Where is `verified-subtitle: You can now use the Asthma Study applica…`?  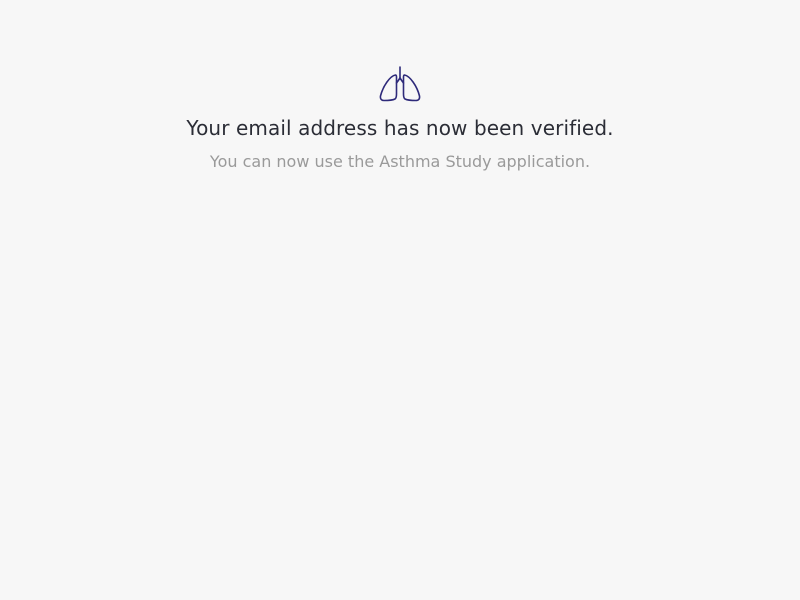
verified-subtitle: You can now use the Asthma Study applica… is located at coordinates (400, 161).